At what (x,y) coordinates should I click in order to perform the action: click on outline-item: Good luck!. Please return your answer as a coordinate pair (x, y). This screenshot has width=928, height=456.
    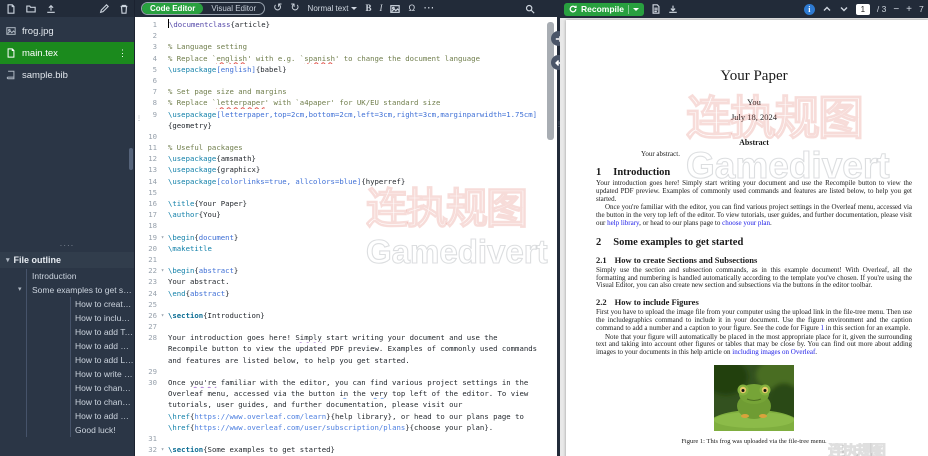
    Looking at the image, I should click on (67, 430).